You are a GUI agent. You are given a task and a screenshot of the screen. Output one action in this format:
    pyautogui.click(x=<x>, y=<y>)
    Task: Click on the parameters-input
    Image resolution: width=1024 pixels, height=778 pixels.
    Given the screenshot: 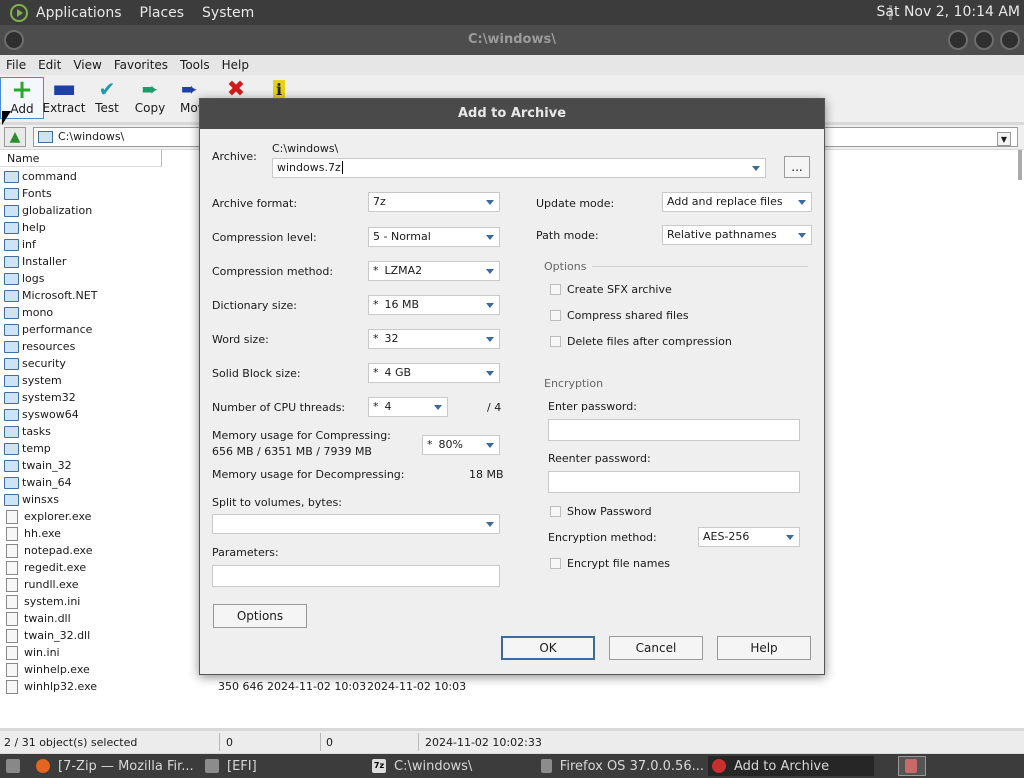 What is the action you would take?
    pyautogui.click(x=356, y=576)
    